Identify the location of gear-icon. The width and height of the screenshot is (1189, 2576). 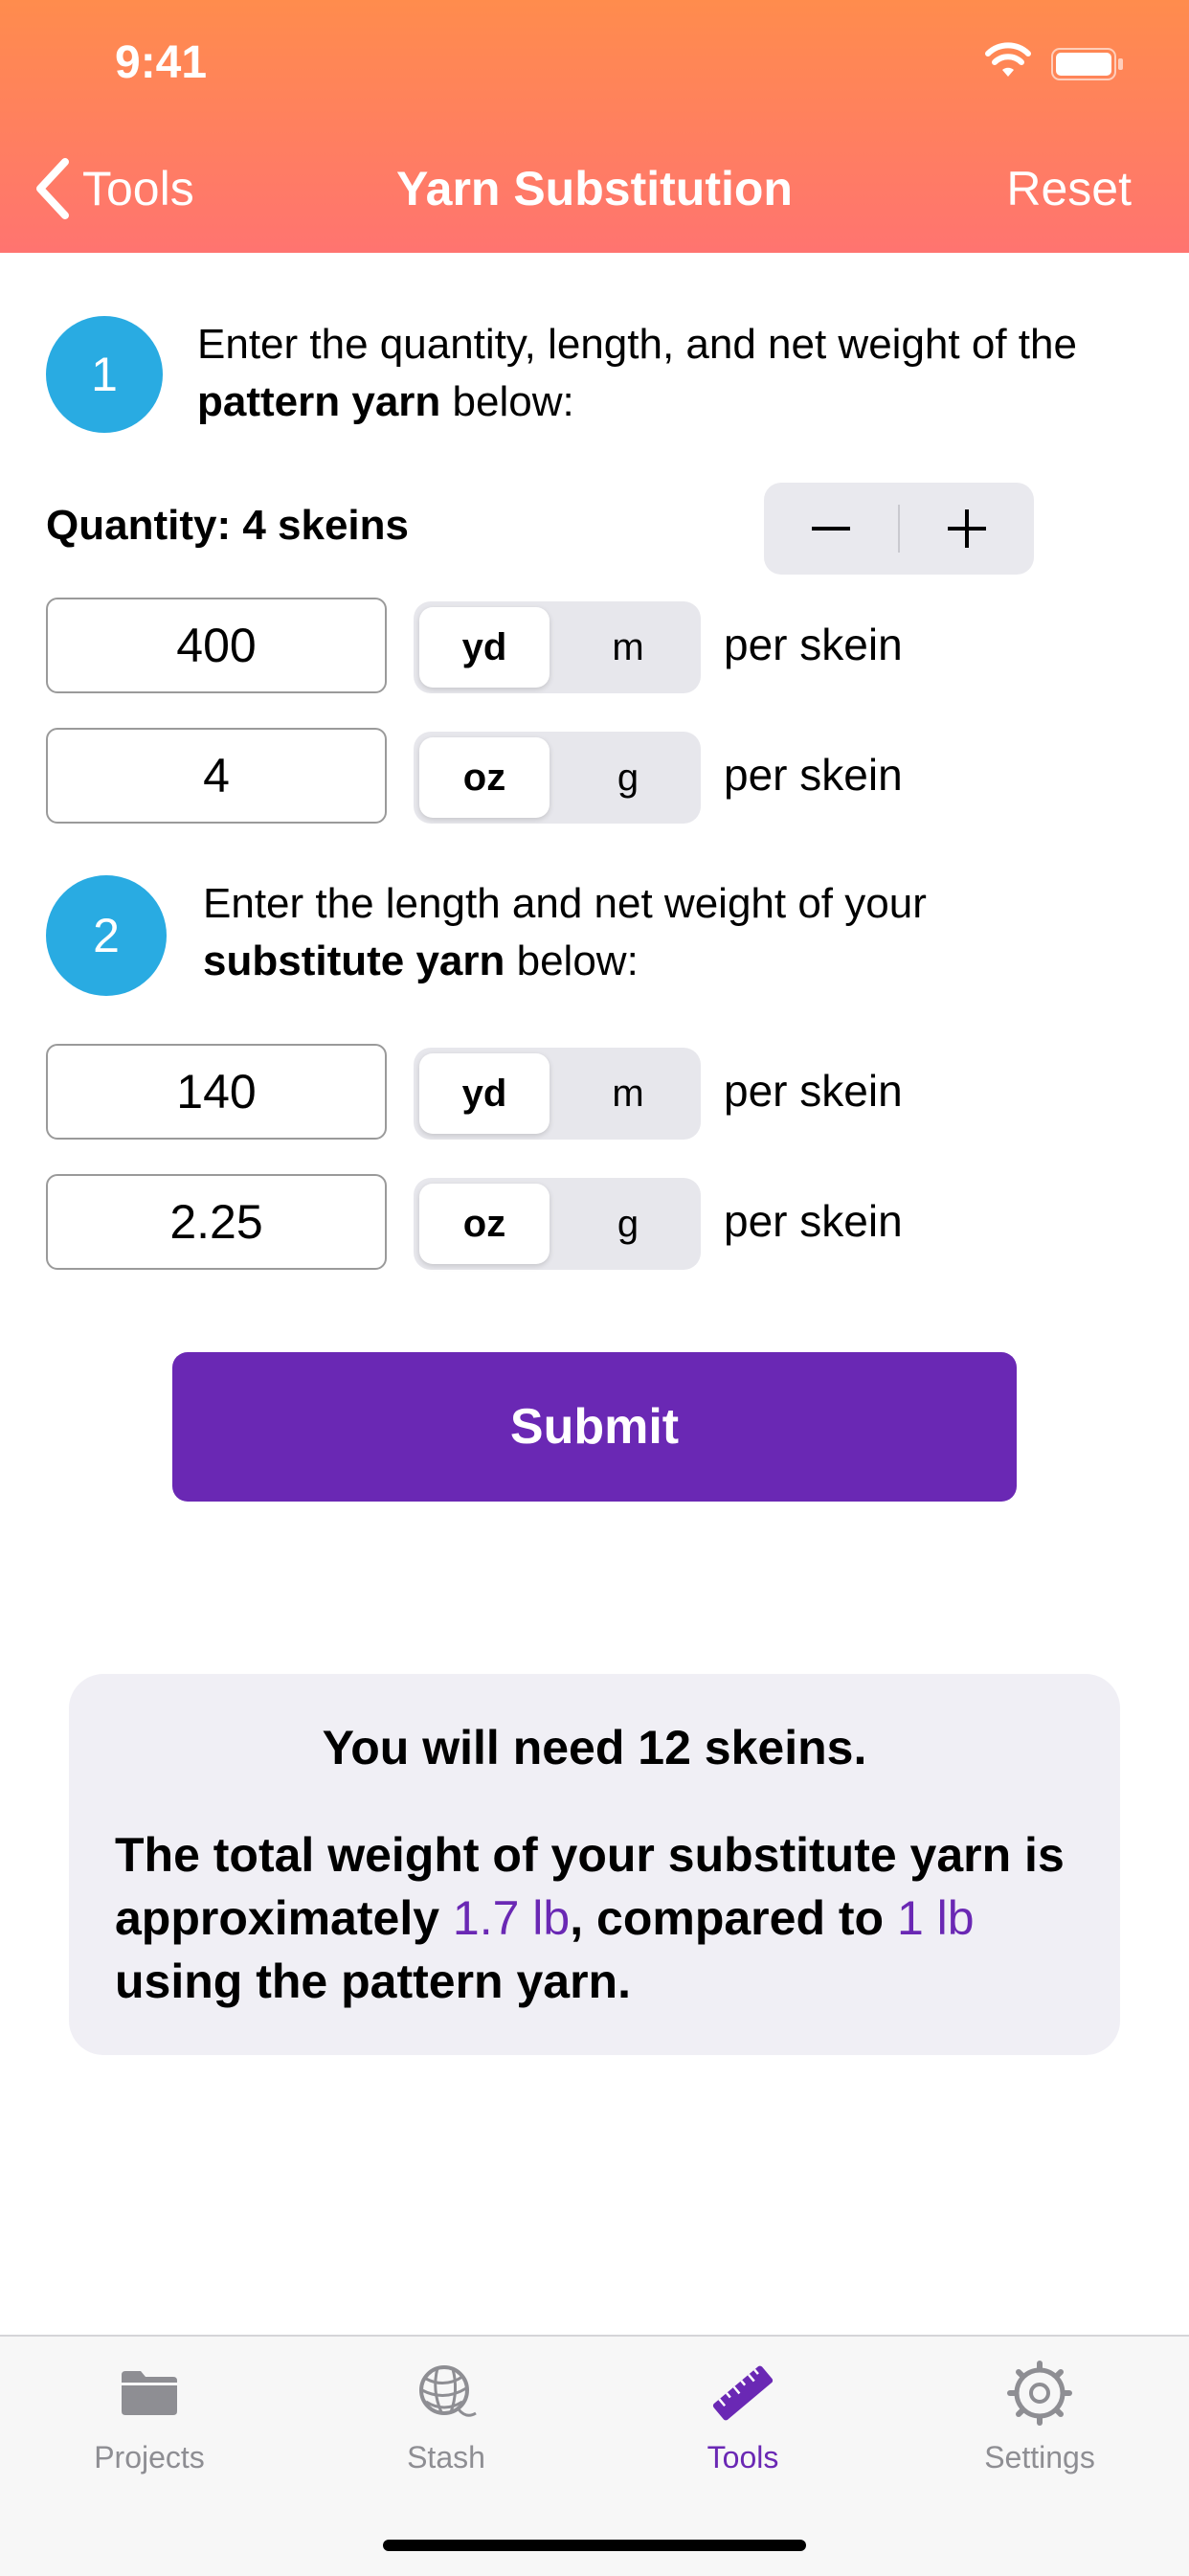
(1039, 2393).